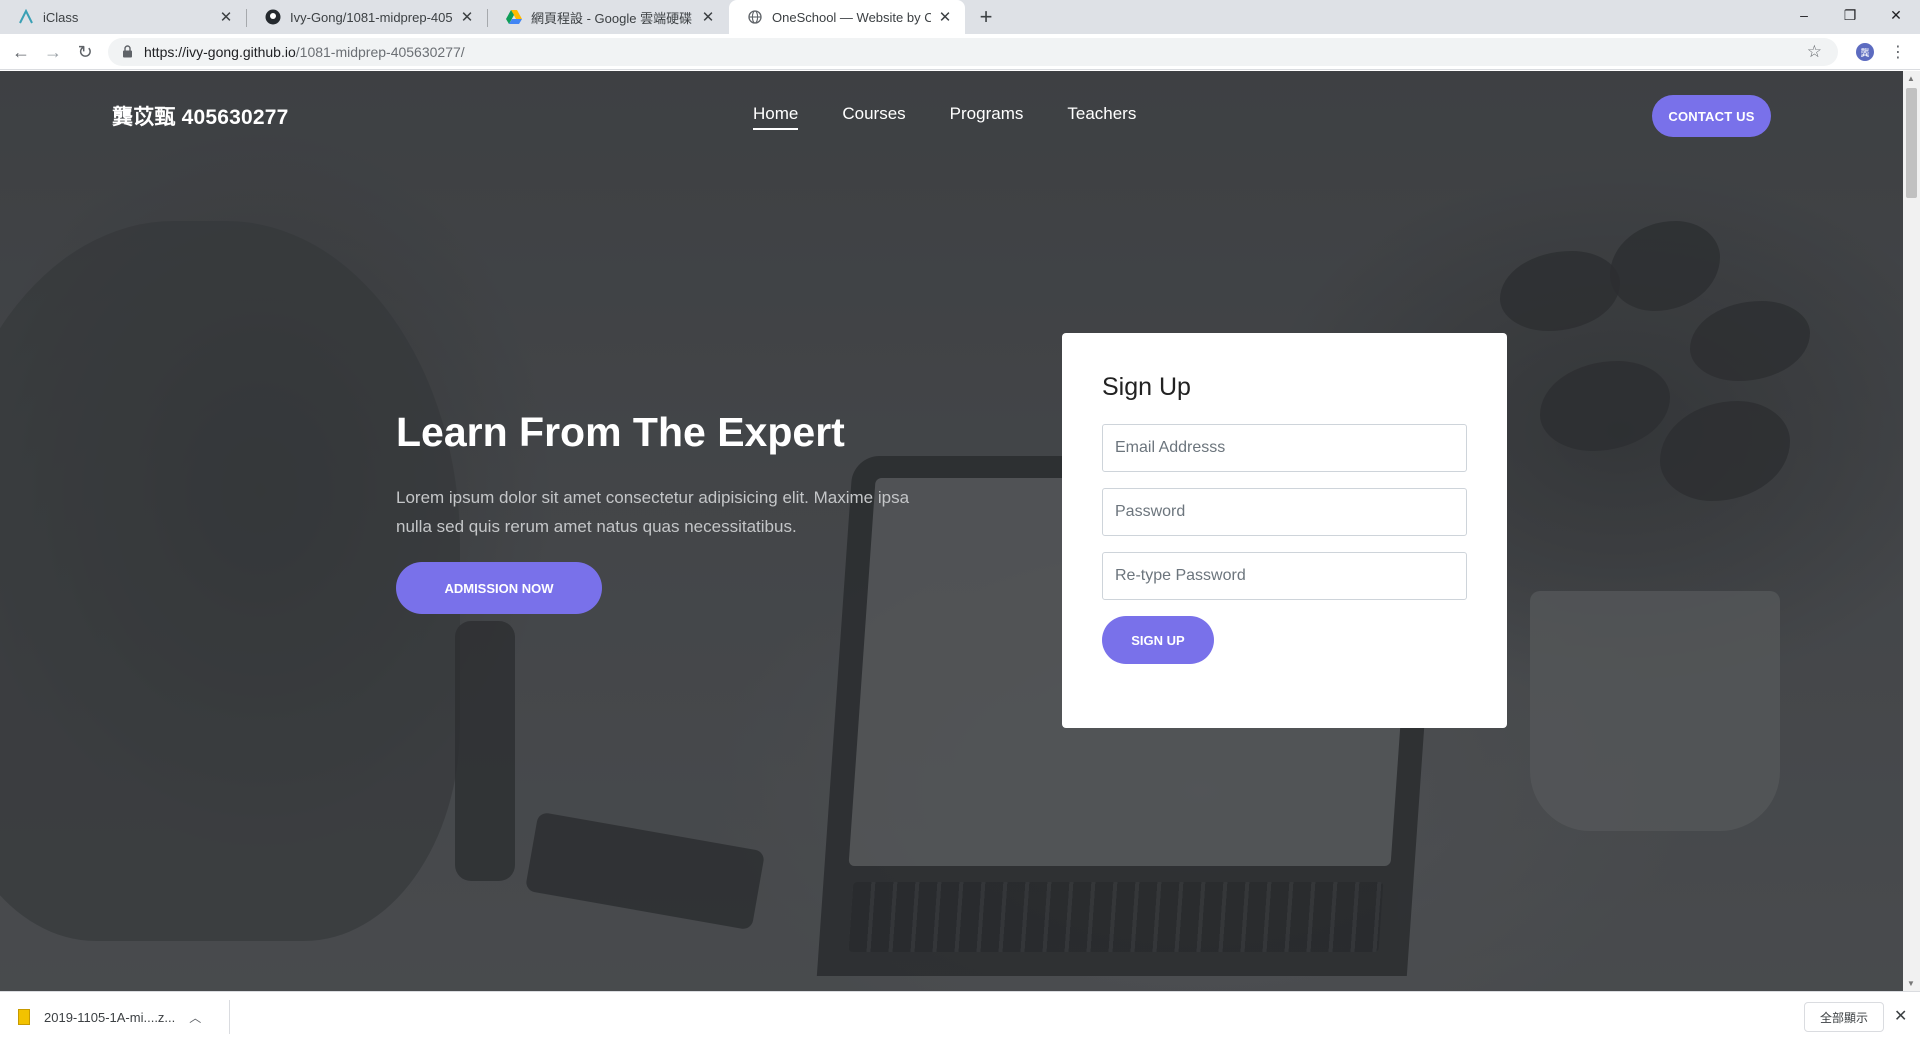 The height and width of the screenshot is (1040, 1920). What do you see at coordinates (1814, 52) in the screenshot?
I see `bookmark-star-icon: ☆` at bounding box center [1814, 52].